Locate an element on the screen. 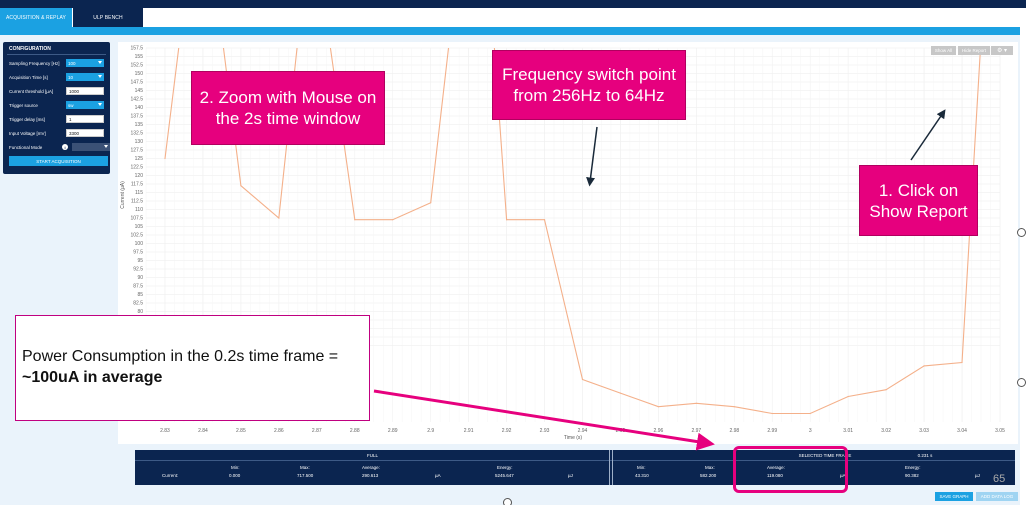 Image resolution: width=1026 pixels, height=505 pixels. frequency-arrow is located at coordinates (592, 156).